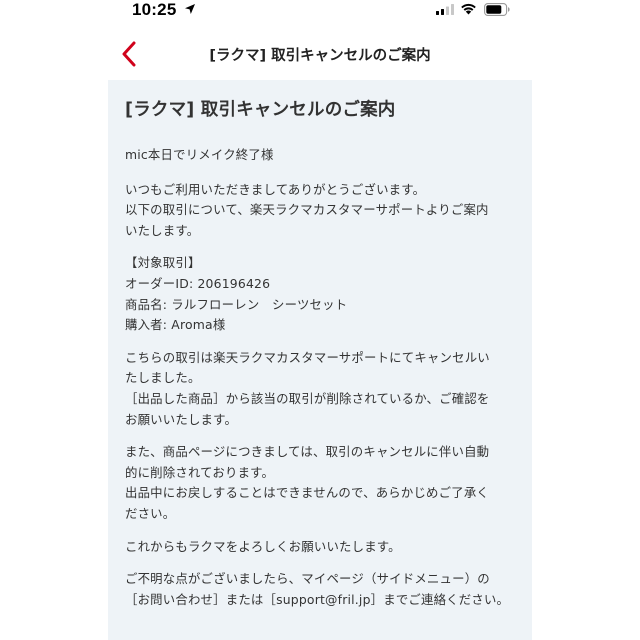  Describe the element at coordinates (154, 9) in the screenshot. I see `status-time: 10:25` at that location.